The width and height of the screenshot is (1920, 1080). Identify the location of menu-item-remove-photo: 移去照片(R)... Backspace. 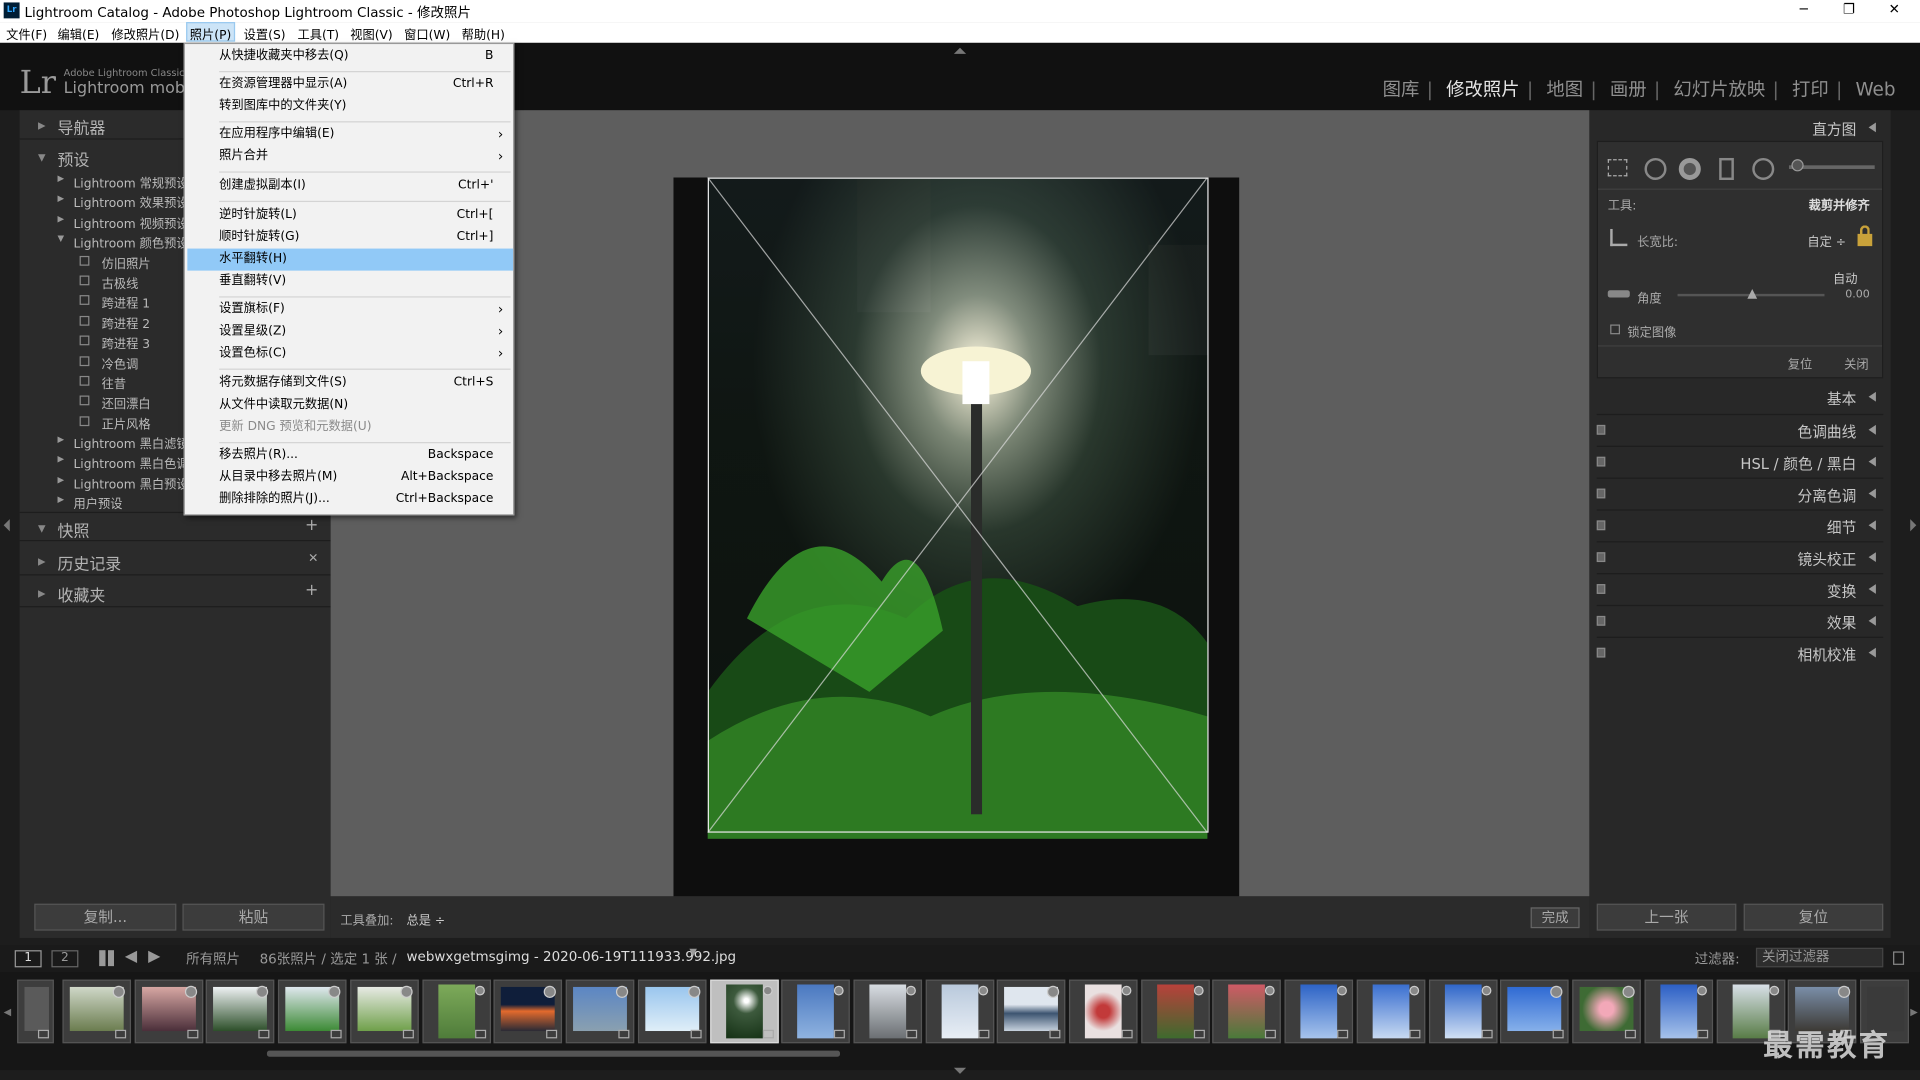
(350, 455).